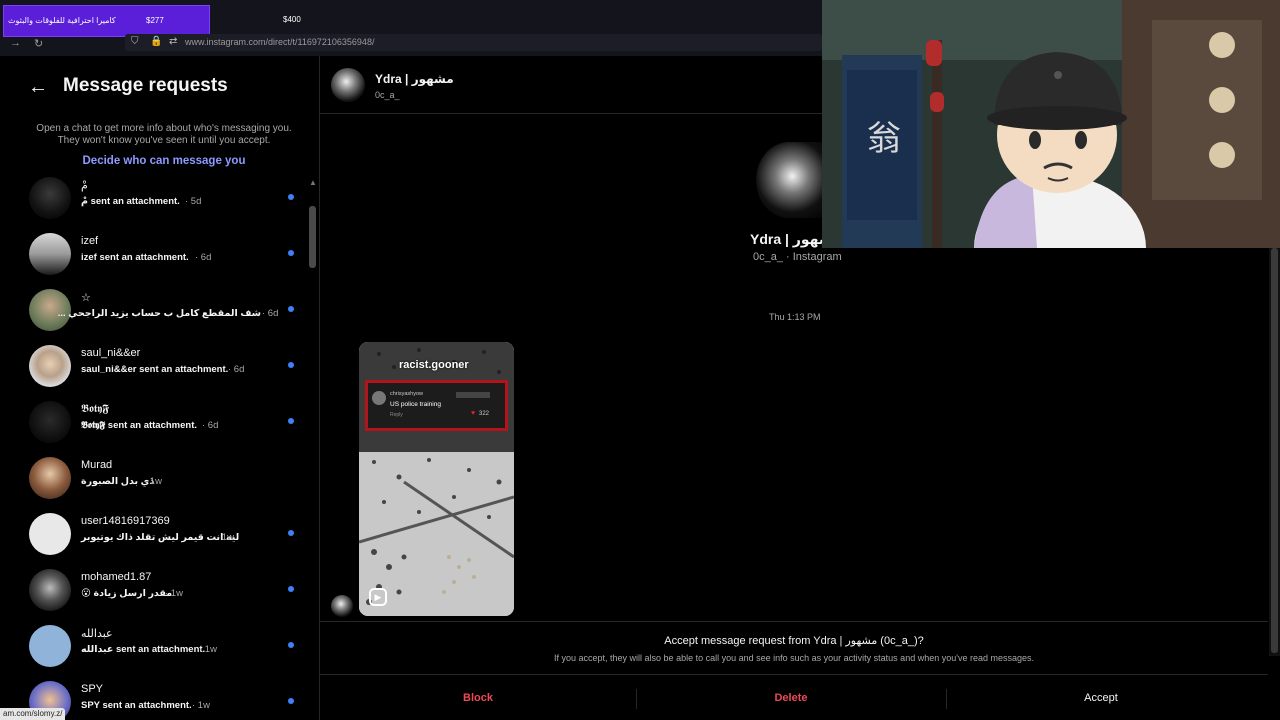  Describe the element at coordinates (473, 395) in the screenshot. I see `comment-badge` at that location.